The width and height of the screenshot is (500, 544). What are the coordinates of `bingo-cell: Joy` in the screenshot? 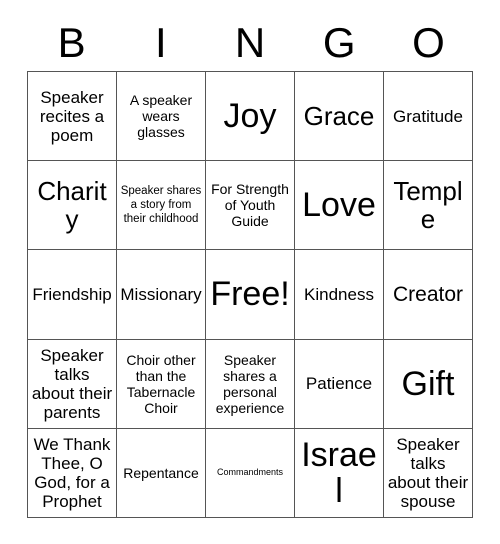 It's located at (250, 117).